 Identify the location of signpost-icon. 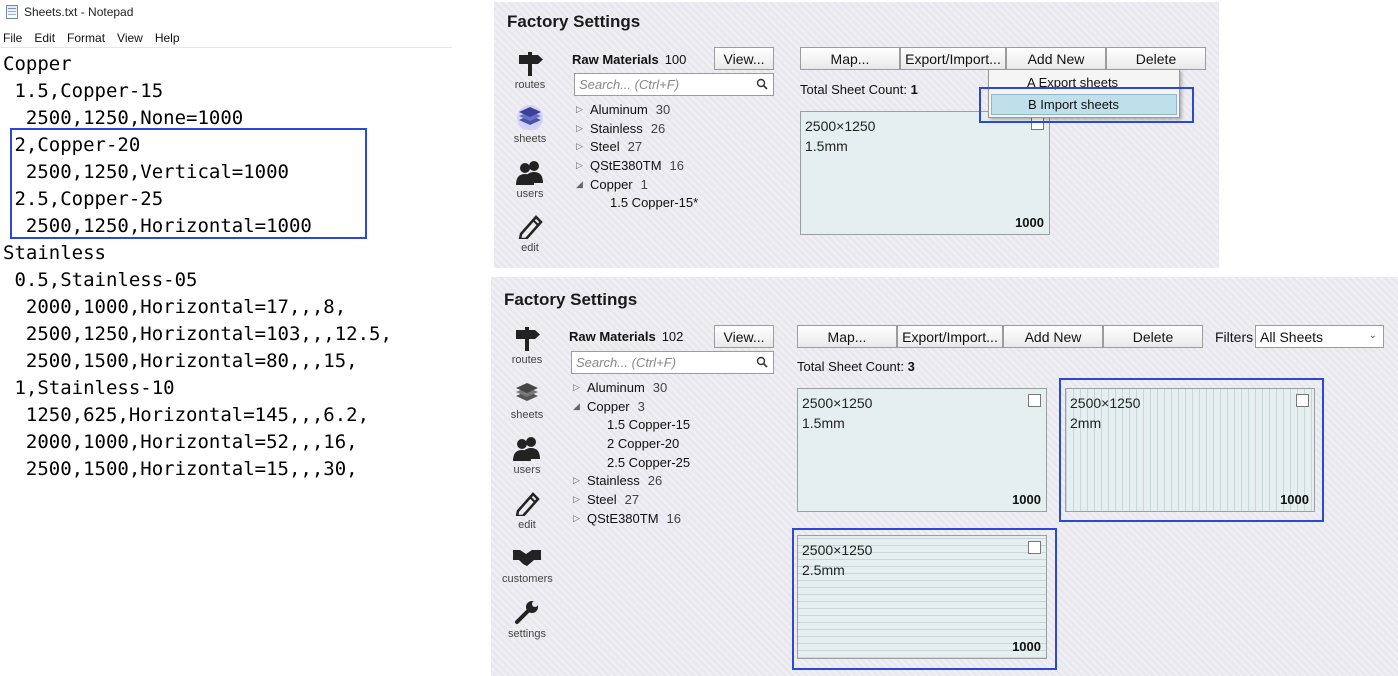
(530, 63).